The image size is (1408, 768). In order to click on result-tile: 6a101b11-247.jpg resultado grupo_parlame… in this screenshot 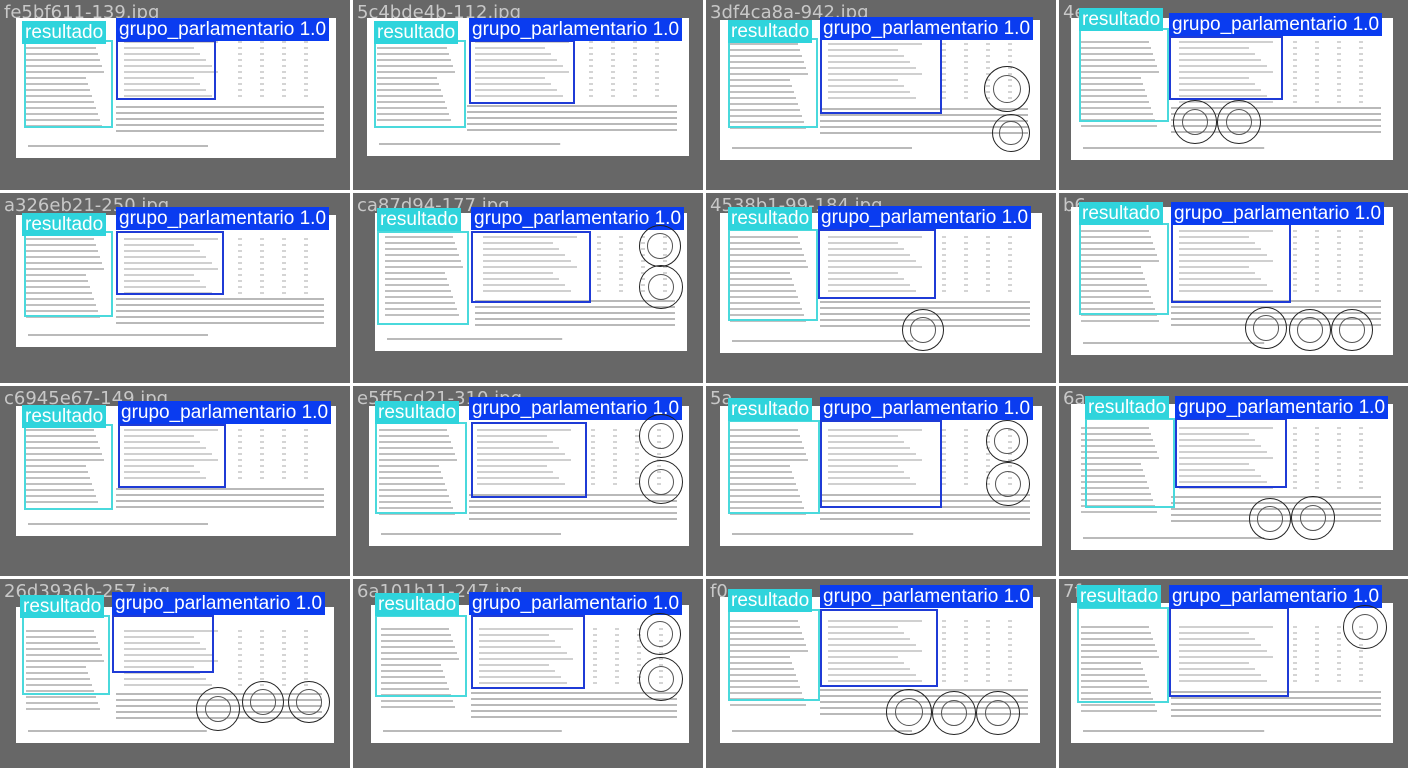, I will do `click(528, 673)`.